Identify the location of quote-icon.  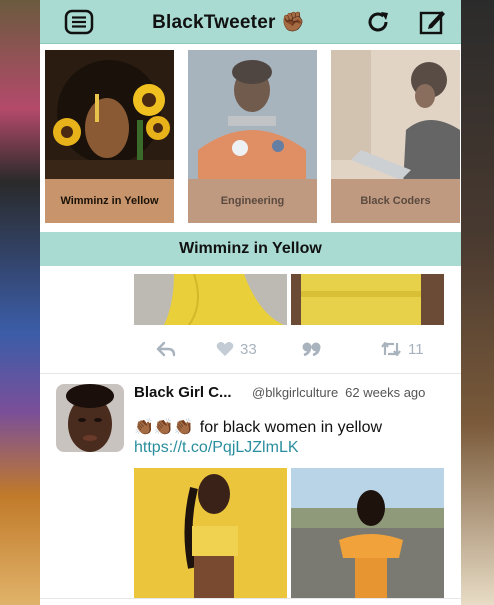
(311, 349).